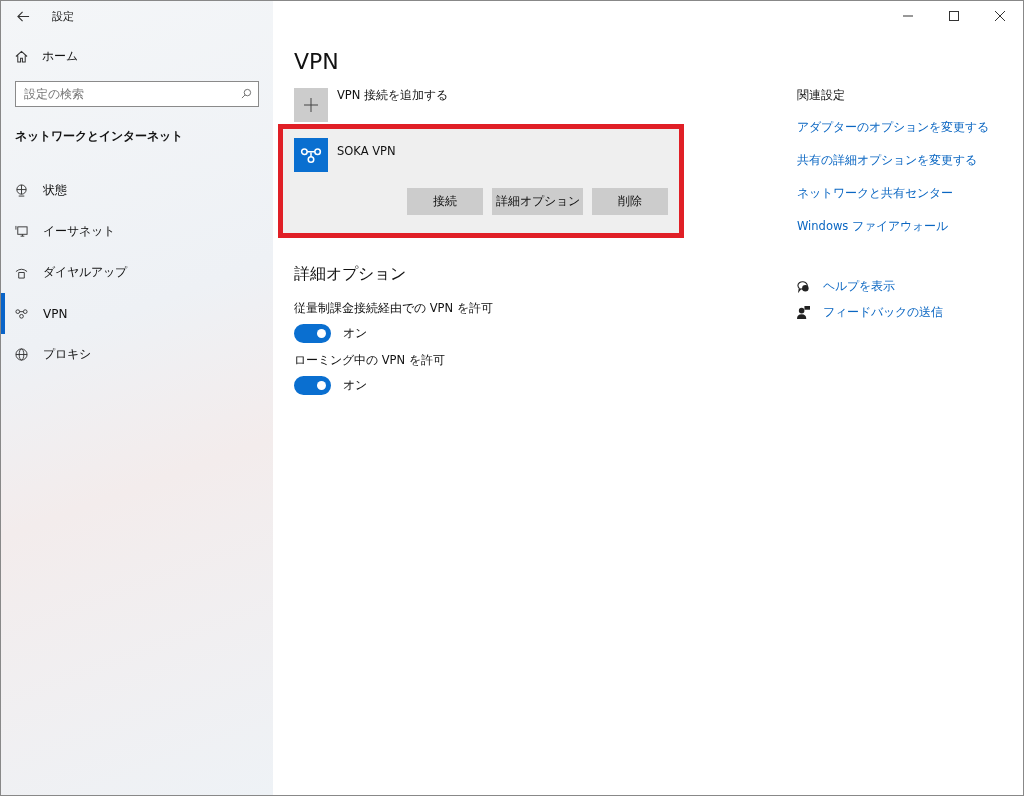  What do you see at coordinates (803, 312) in the screenshot?
I see `person-icon` at bounding box center [803, 312].